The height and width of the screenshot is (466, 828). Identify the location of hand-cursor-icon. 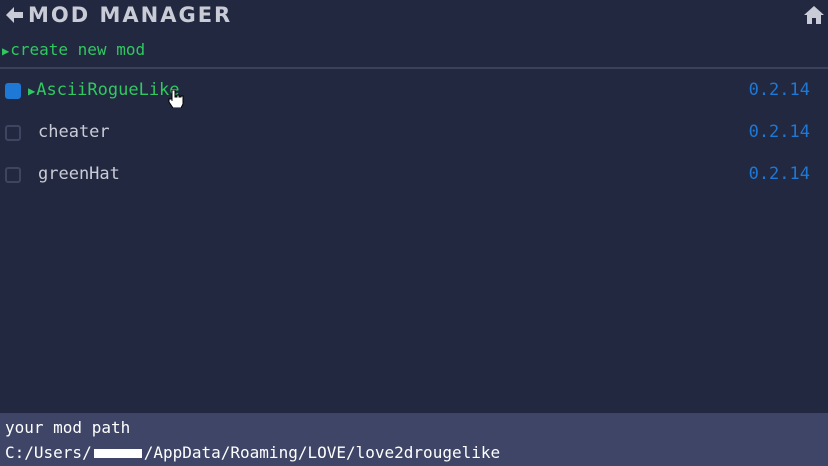
(176, 99).